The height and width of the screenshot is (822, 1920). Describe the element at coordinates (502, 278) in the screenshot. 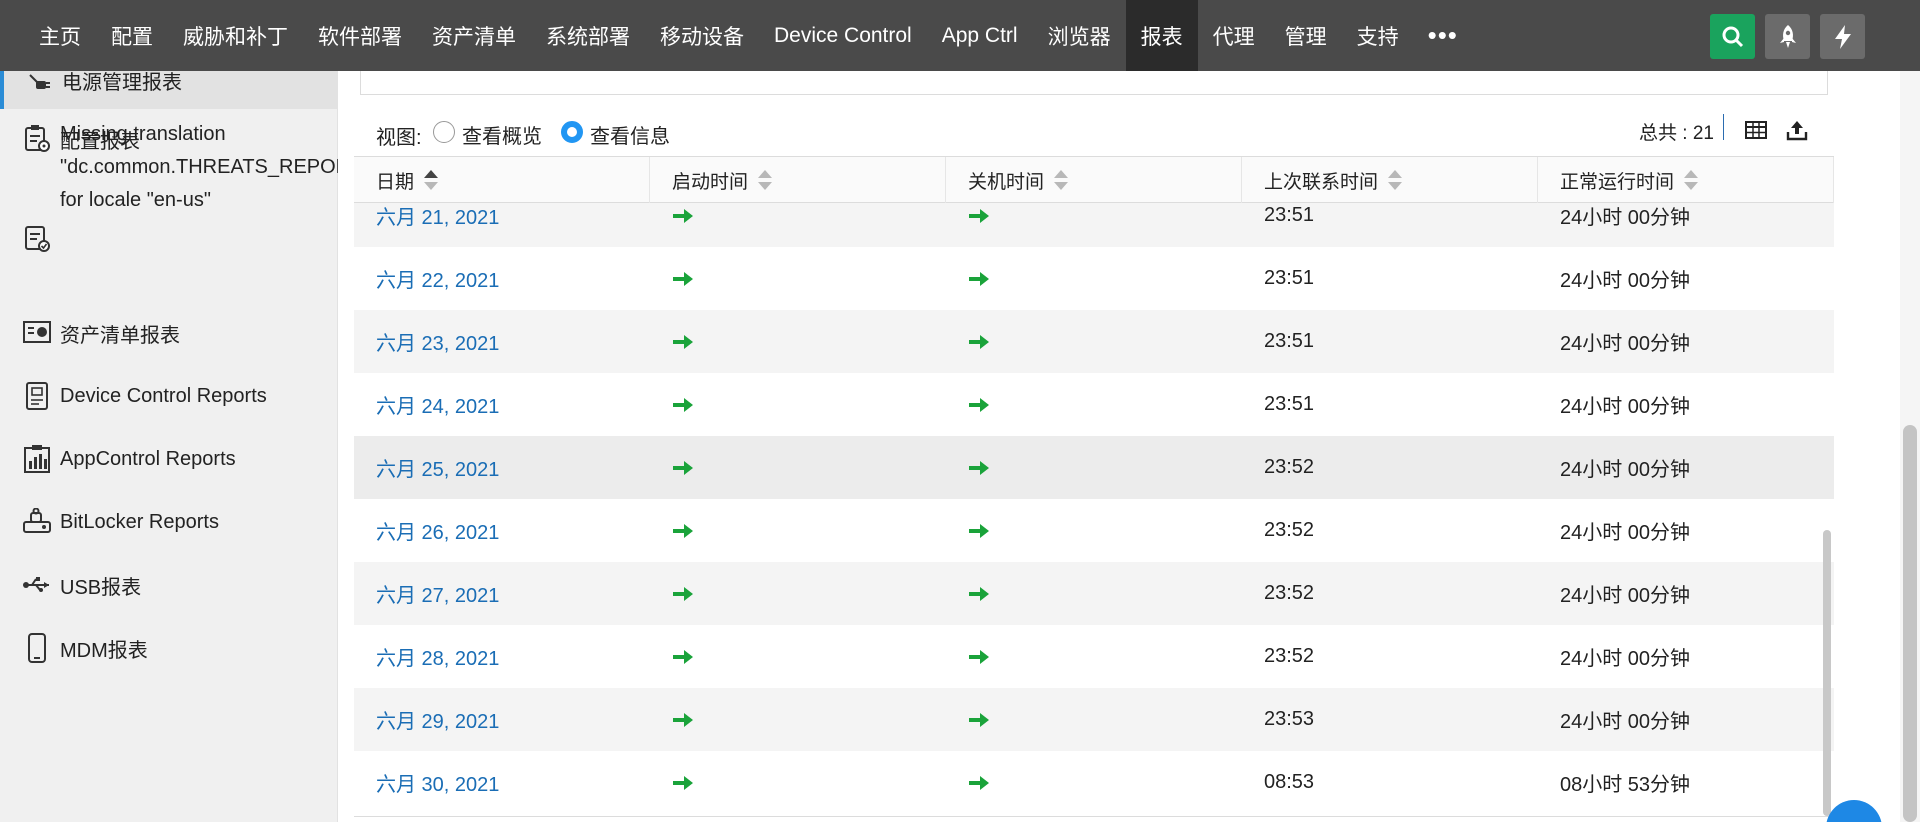

I see `date-cell: 六月 22, 2021` at that location.